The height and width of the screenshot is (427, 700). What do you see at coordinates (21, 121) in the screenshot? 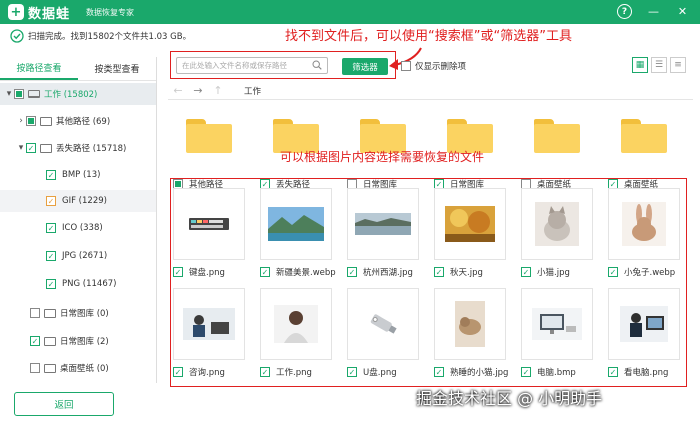
I see `chevron-right-icon: ›` at bounding box center [21, 121].